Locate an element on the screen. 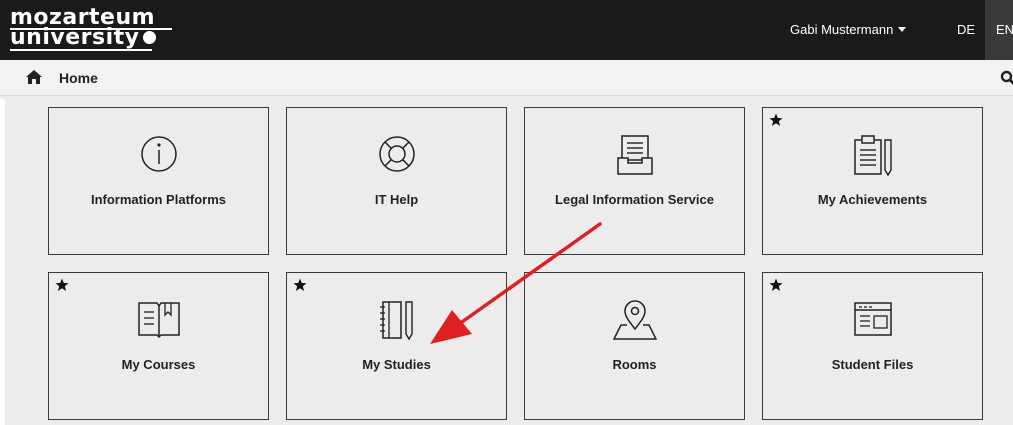  tile-label: IT Help is located at coordinates (396, 199).